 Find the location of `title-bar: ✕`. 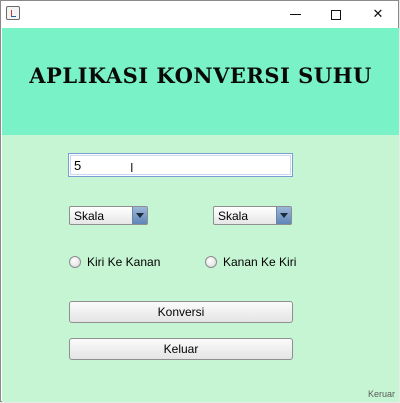

title-bar: ✕ is located at coordinates (199, 14).